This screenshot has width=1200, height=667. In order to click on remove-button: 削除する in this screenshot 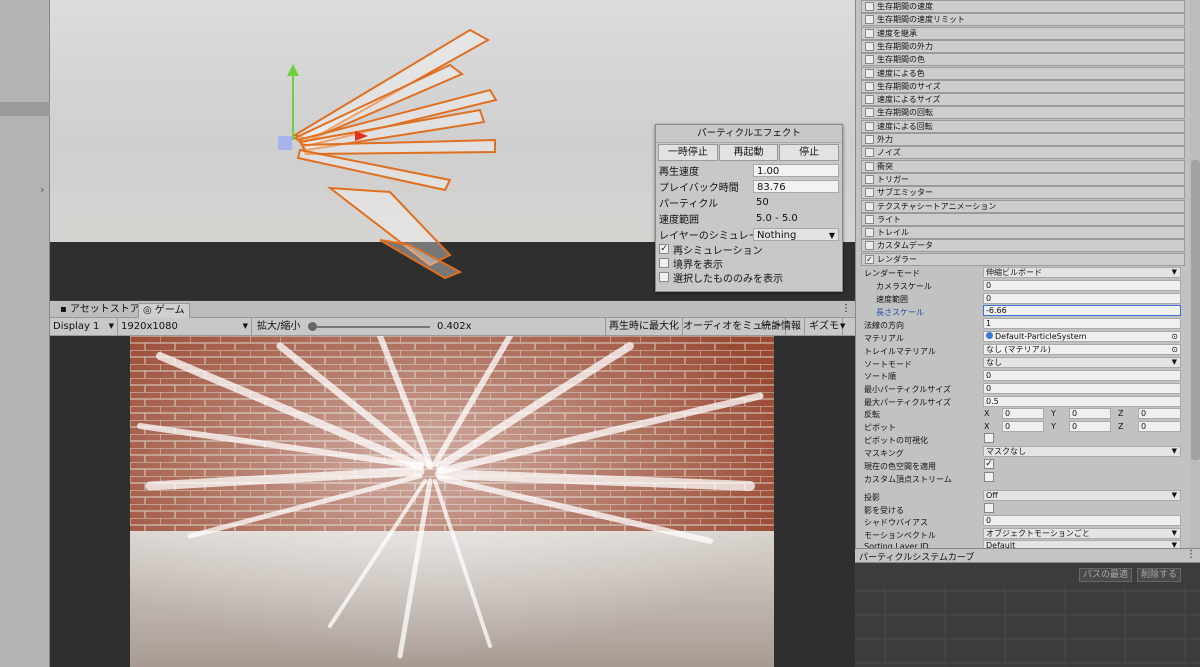, I will do `click(1159, 575)`.